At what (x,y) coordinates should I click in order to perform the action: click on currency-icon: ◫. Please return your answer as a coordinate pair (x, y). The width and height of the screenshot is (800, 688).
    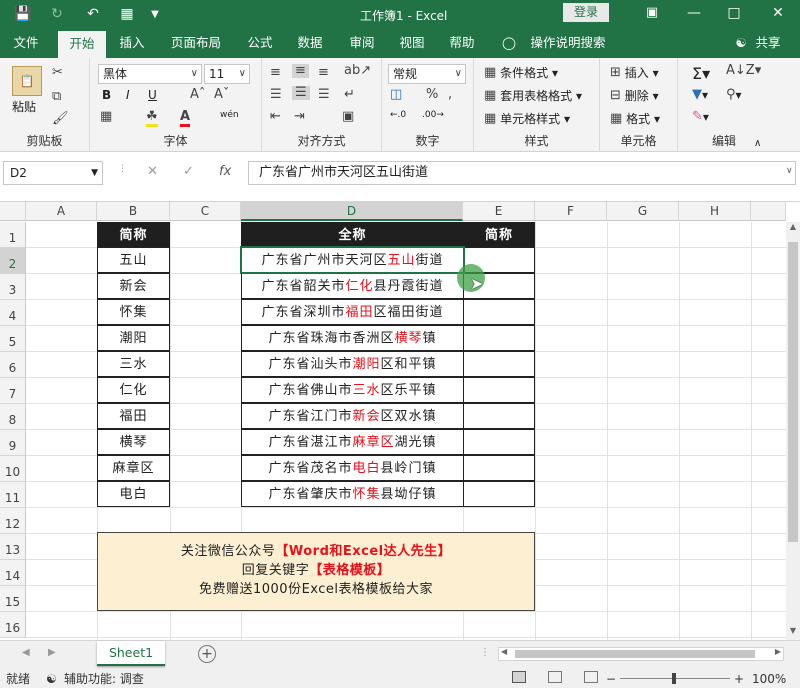
    Looking at the image, I should click on (396, 95).